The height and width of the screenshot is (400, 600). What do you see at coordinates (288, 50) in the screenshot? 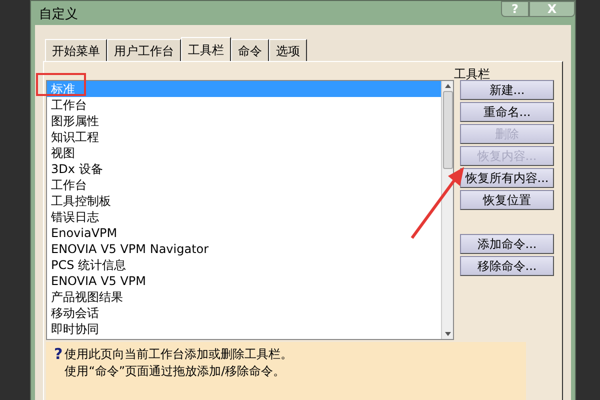
I see `tab: 选项` at bounding box center [288, 50].